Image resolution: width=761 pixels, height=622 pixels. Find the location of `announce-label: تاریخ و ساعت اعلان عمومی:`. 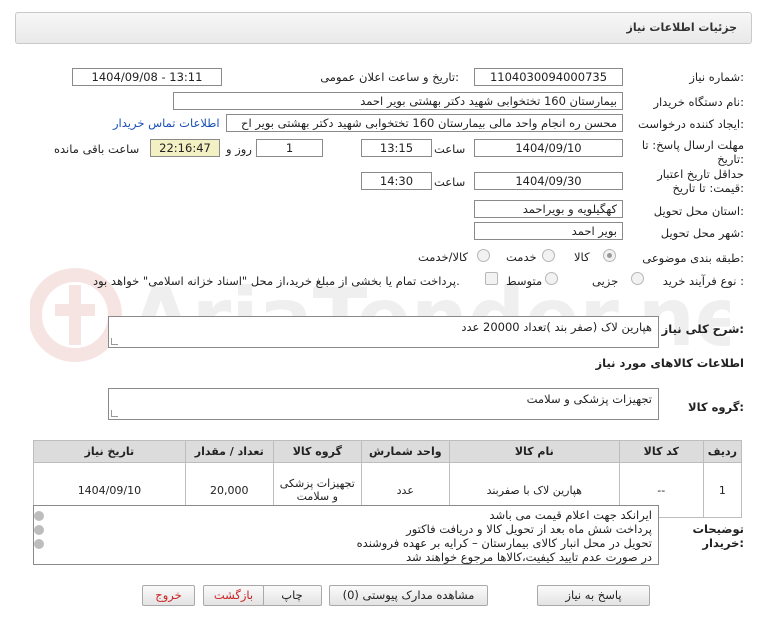

announce-label: تاریخ و ساعت اعلان عمومی: is located at coordinates (389, 77).